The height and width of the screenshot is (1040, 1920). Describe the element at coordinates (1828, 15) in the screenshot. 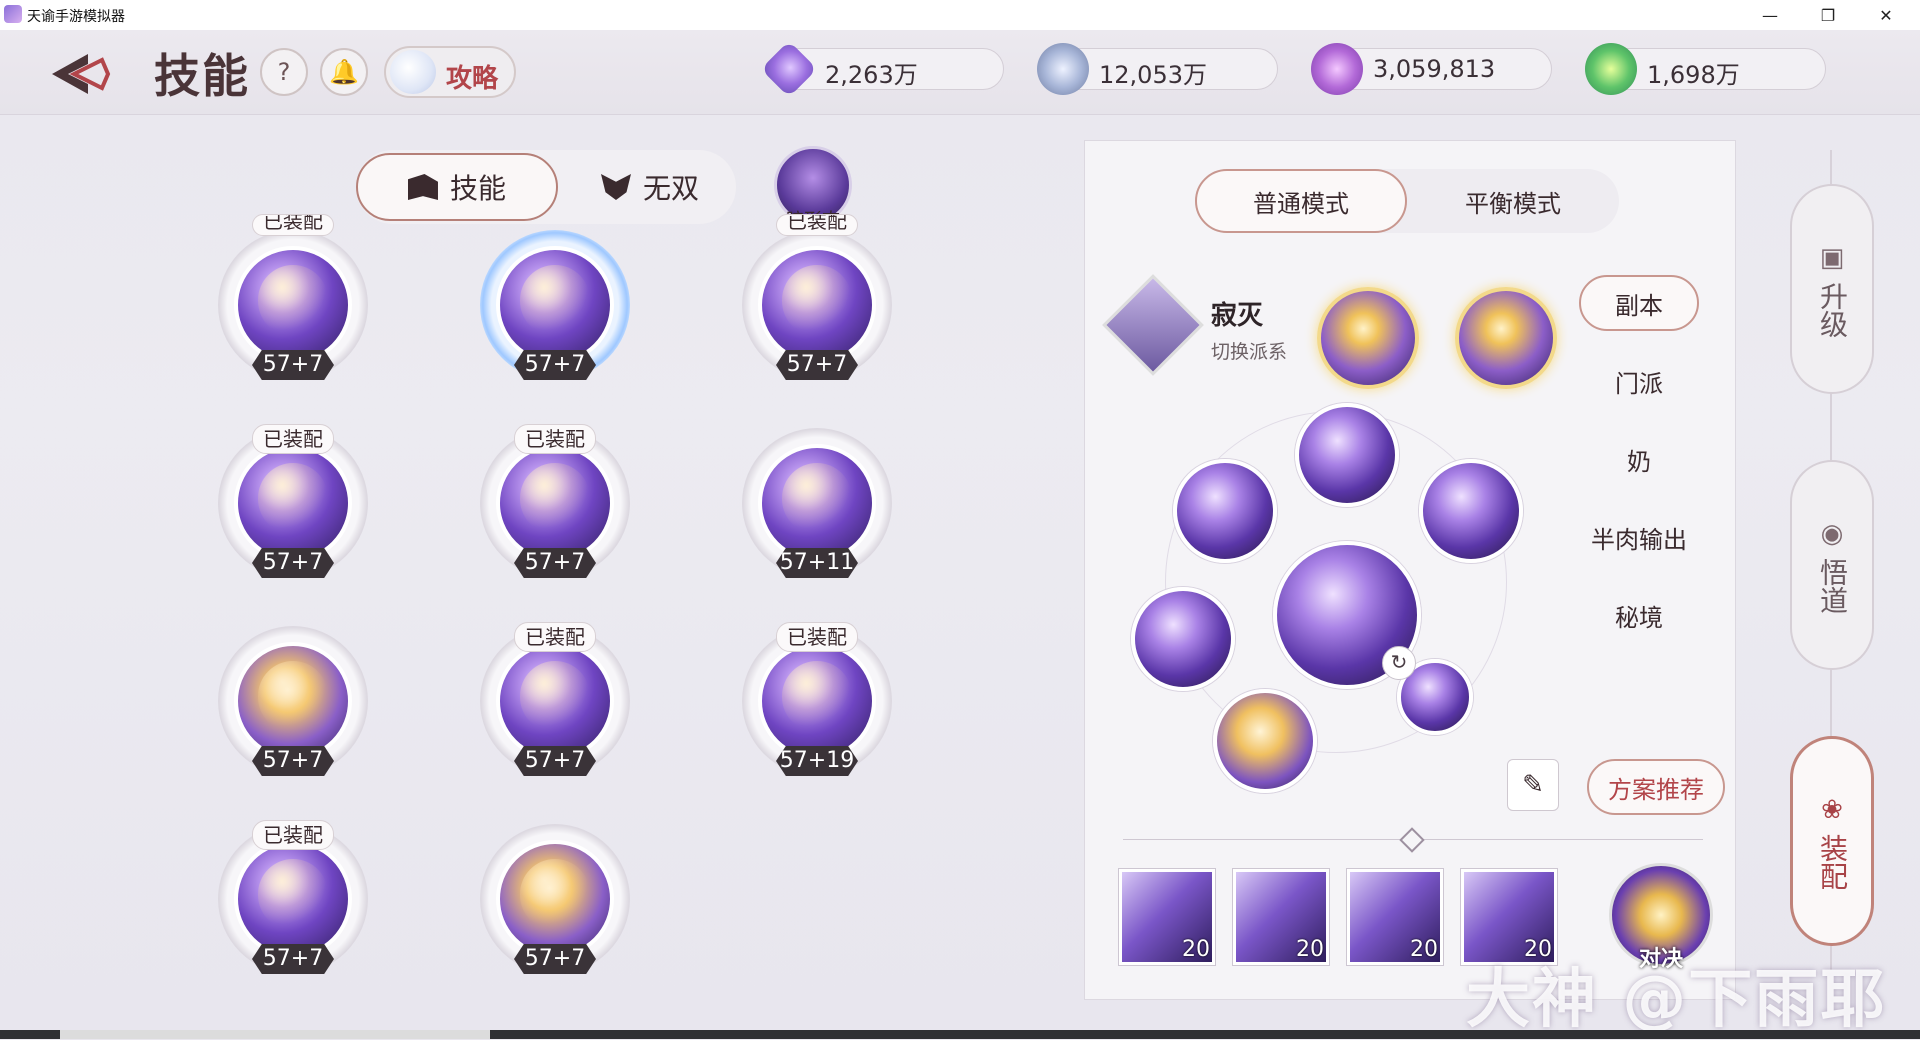

I see `maximize-button: ❐` at that location.